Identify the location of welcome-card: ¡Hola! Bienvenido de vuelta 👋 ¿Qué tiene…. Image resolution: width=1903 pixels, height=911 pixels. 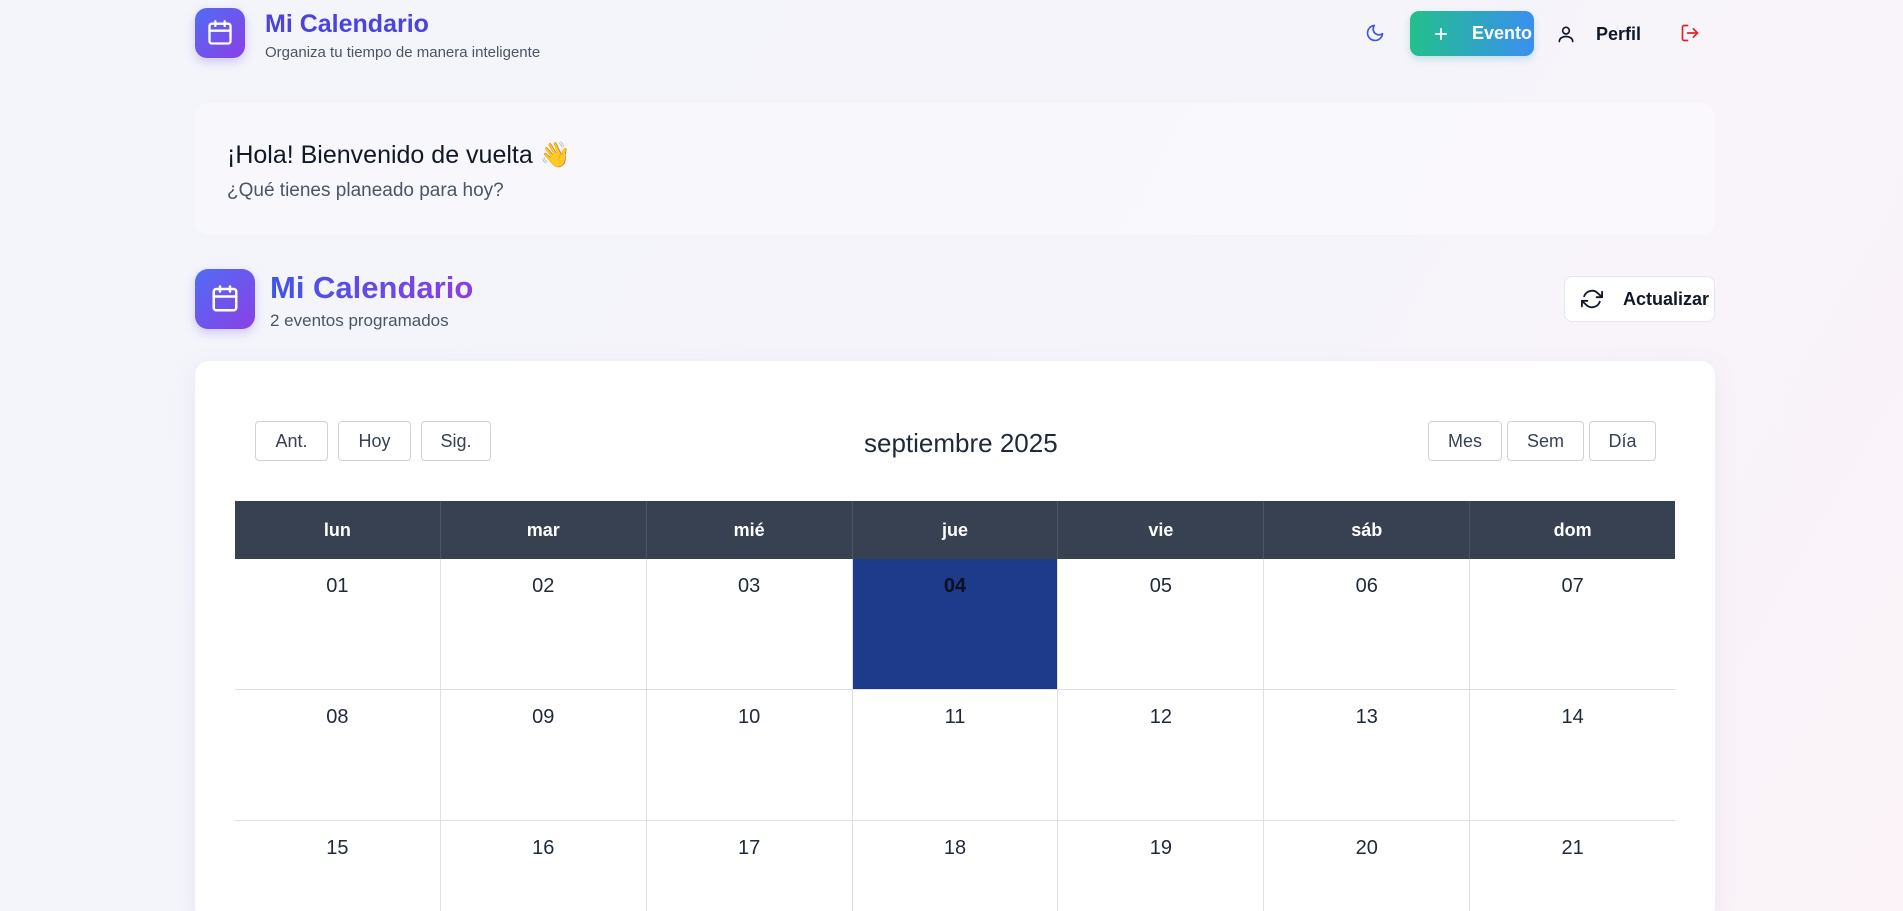
(955, 169).